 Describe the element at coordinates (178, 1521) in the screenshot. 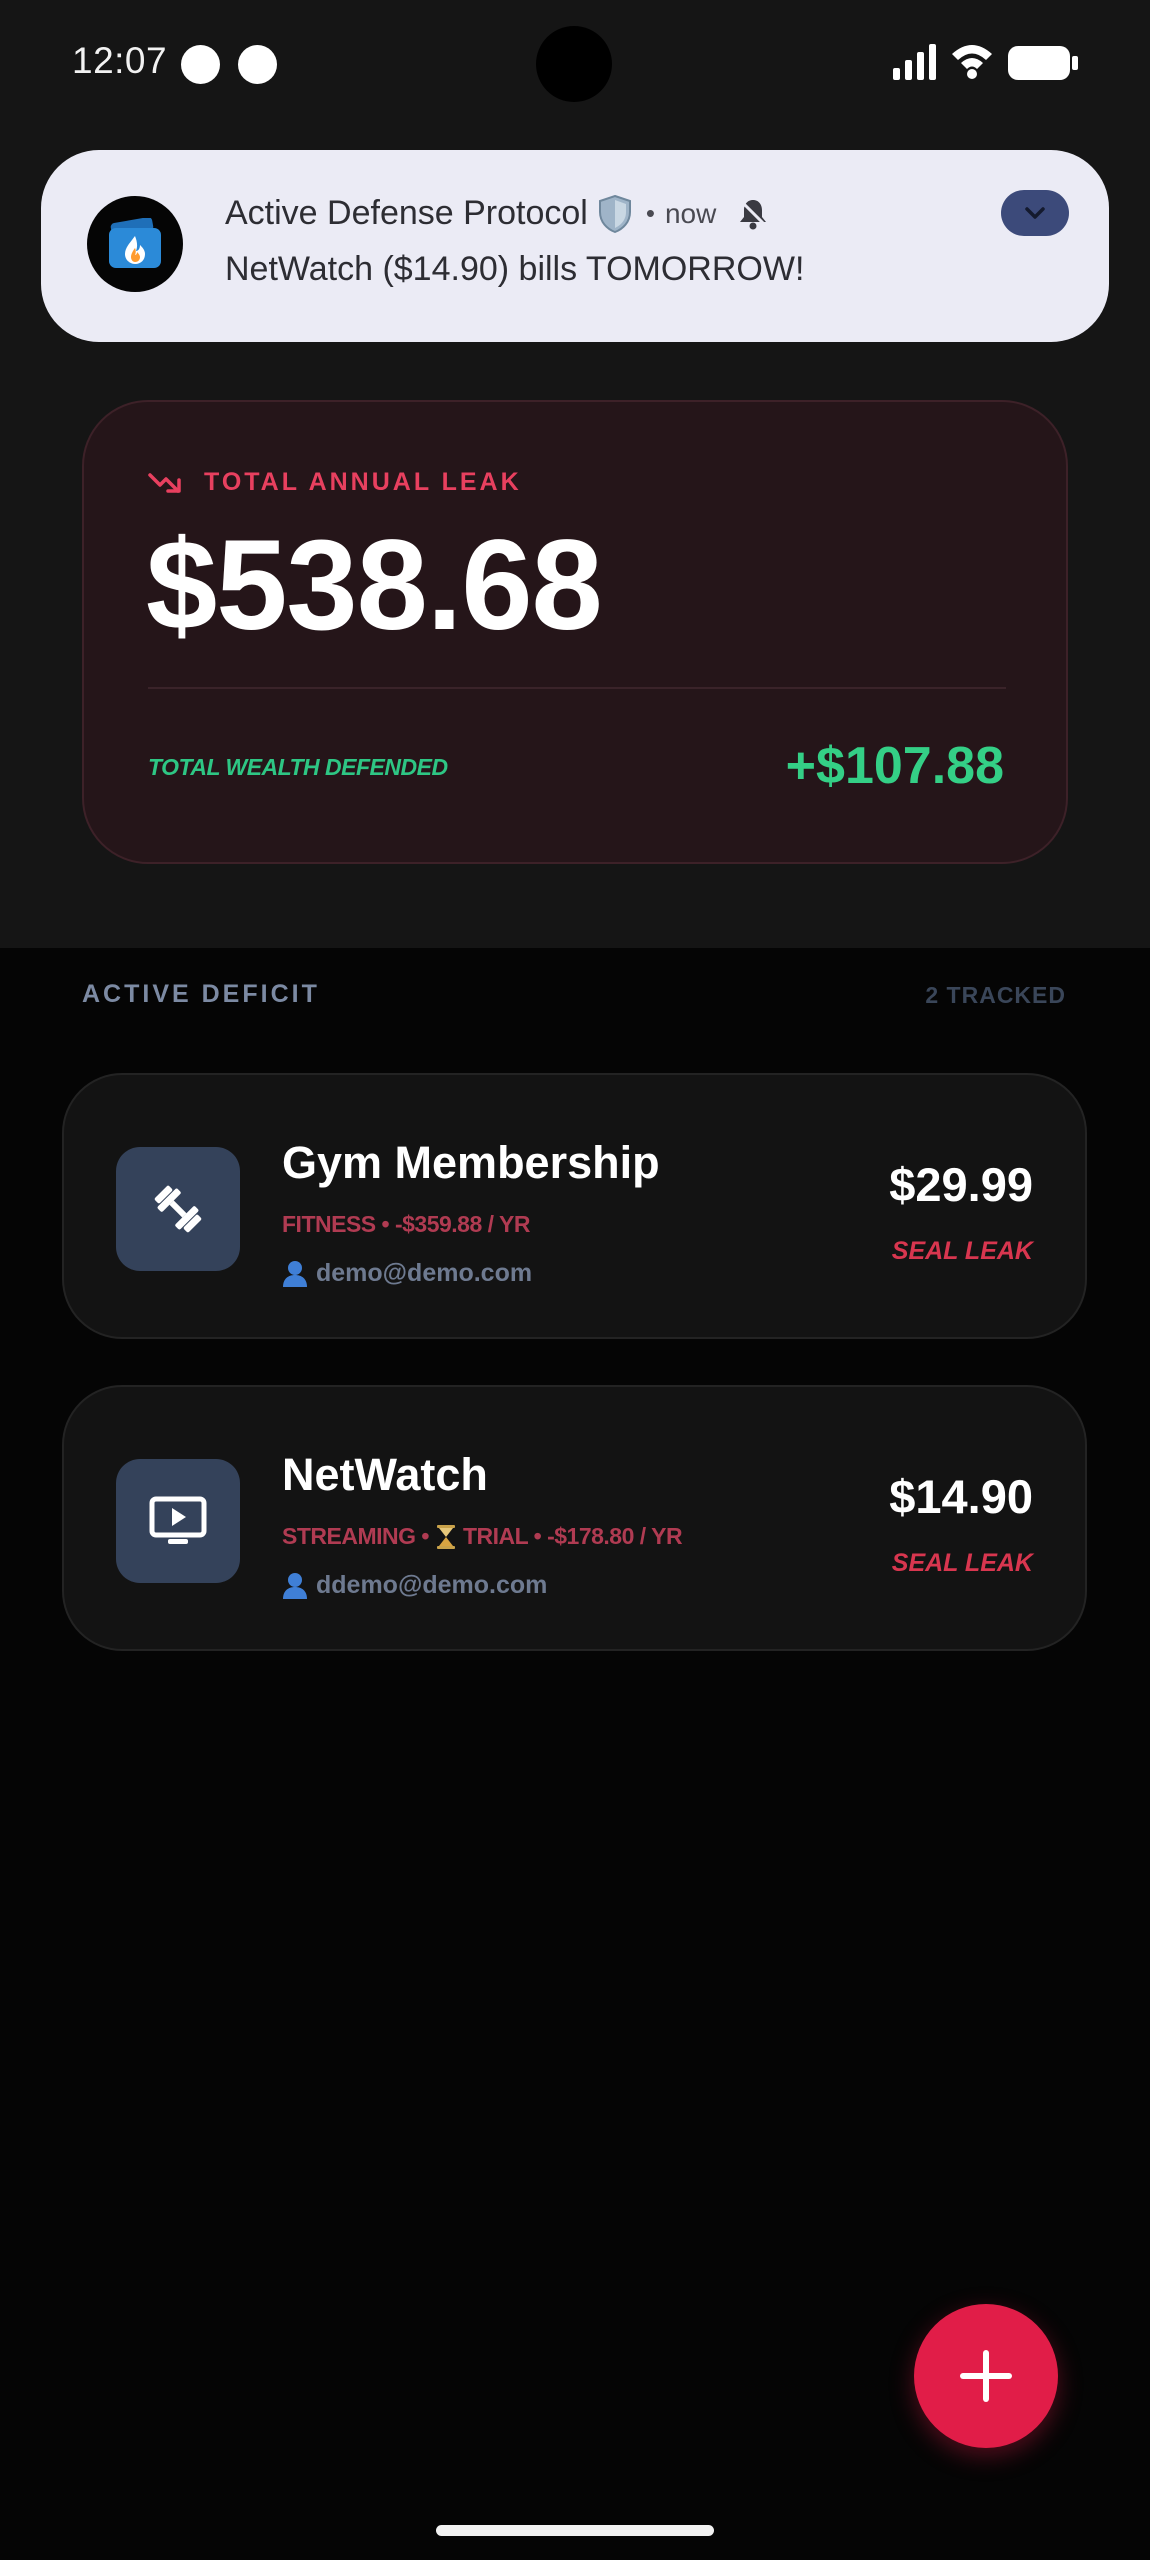

I see `tv-play-icon` at that location.